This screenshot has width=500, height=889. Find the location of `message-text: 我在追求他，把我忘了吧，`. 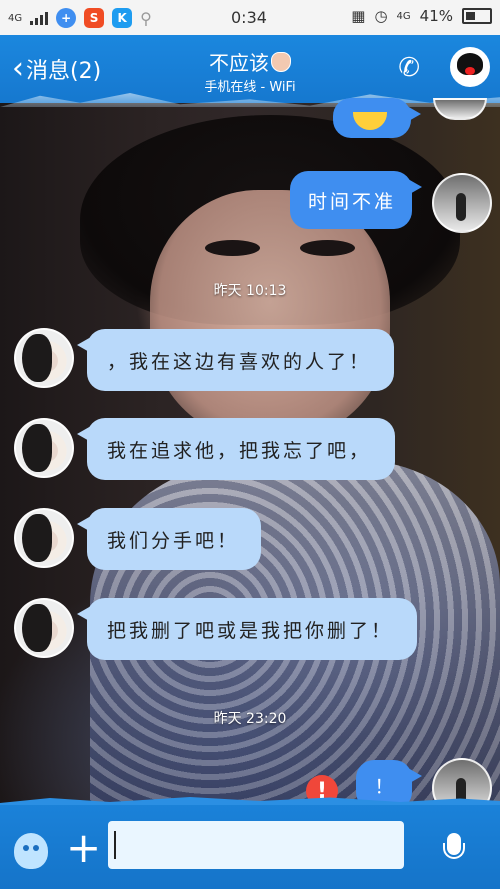

message-text: 我在追求他，把我忘了吧， is located at coordinates (239, 450).